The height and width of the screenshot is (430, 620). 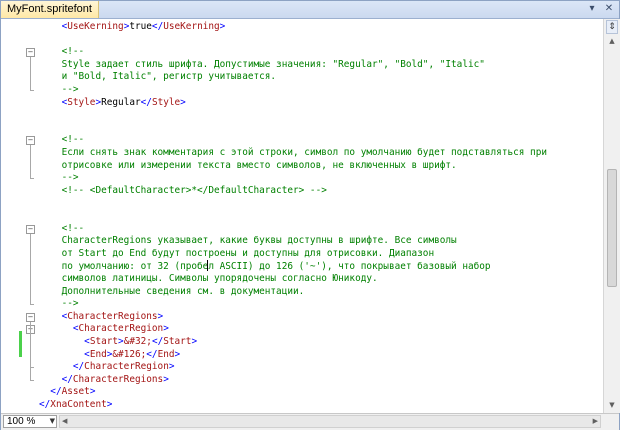 What do you see at coordinates (52, 421) in the screenshot?
I see `chevron-down-icon: ▼` at bounding box center [52, 421].